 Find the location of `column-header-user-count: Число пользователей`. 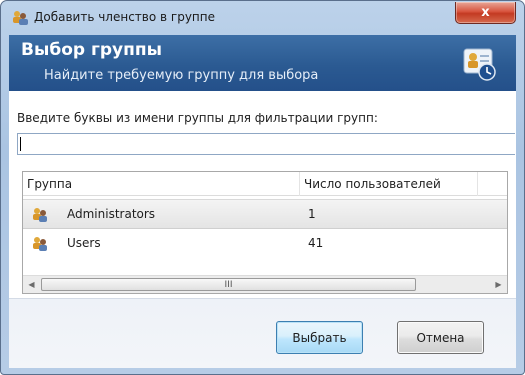

column-header-user-count: Число пользователей is located at coordinates (372, 184).